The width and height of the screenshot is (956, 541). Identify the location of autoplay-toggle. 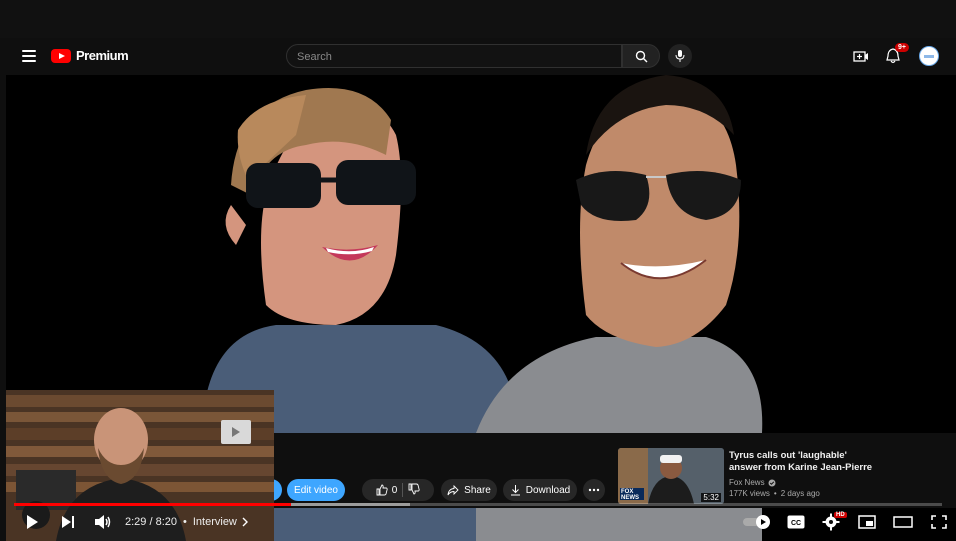
(757, 522).